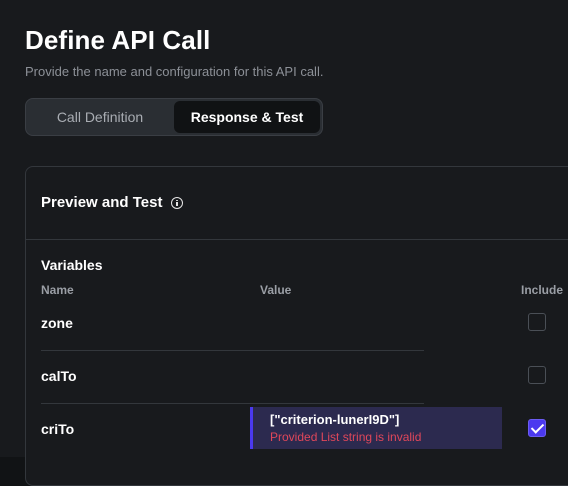 Image resolution: width=568 pixels, height=486 pixels. Describe the element at coordinates (297, 239) in the screenshot. I see `divider` at that location.